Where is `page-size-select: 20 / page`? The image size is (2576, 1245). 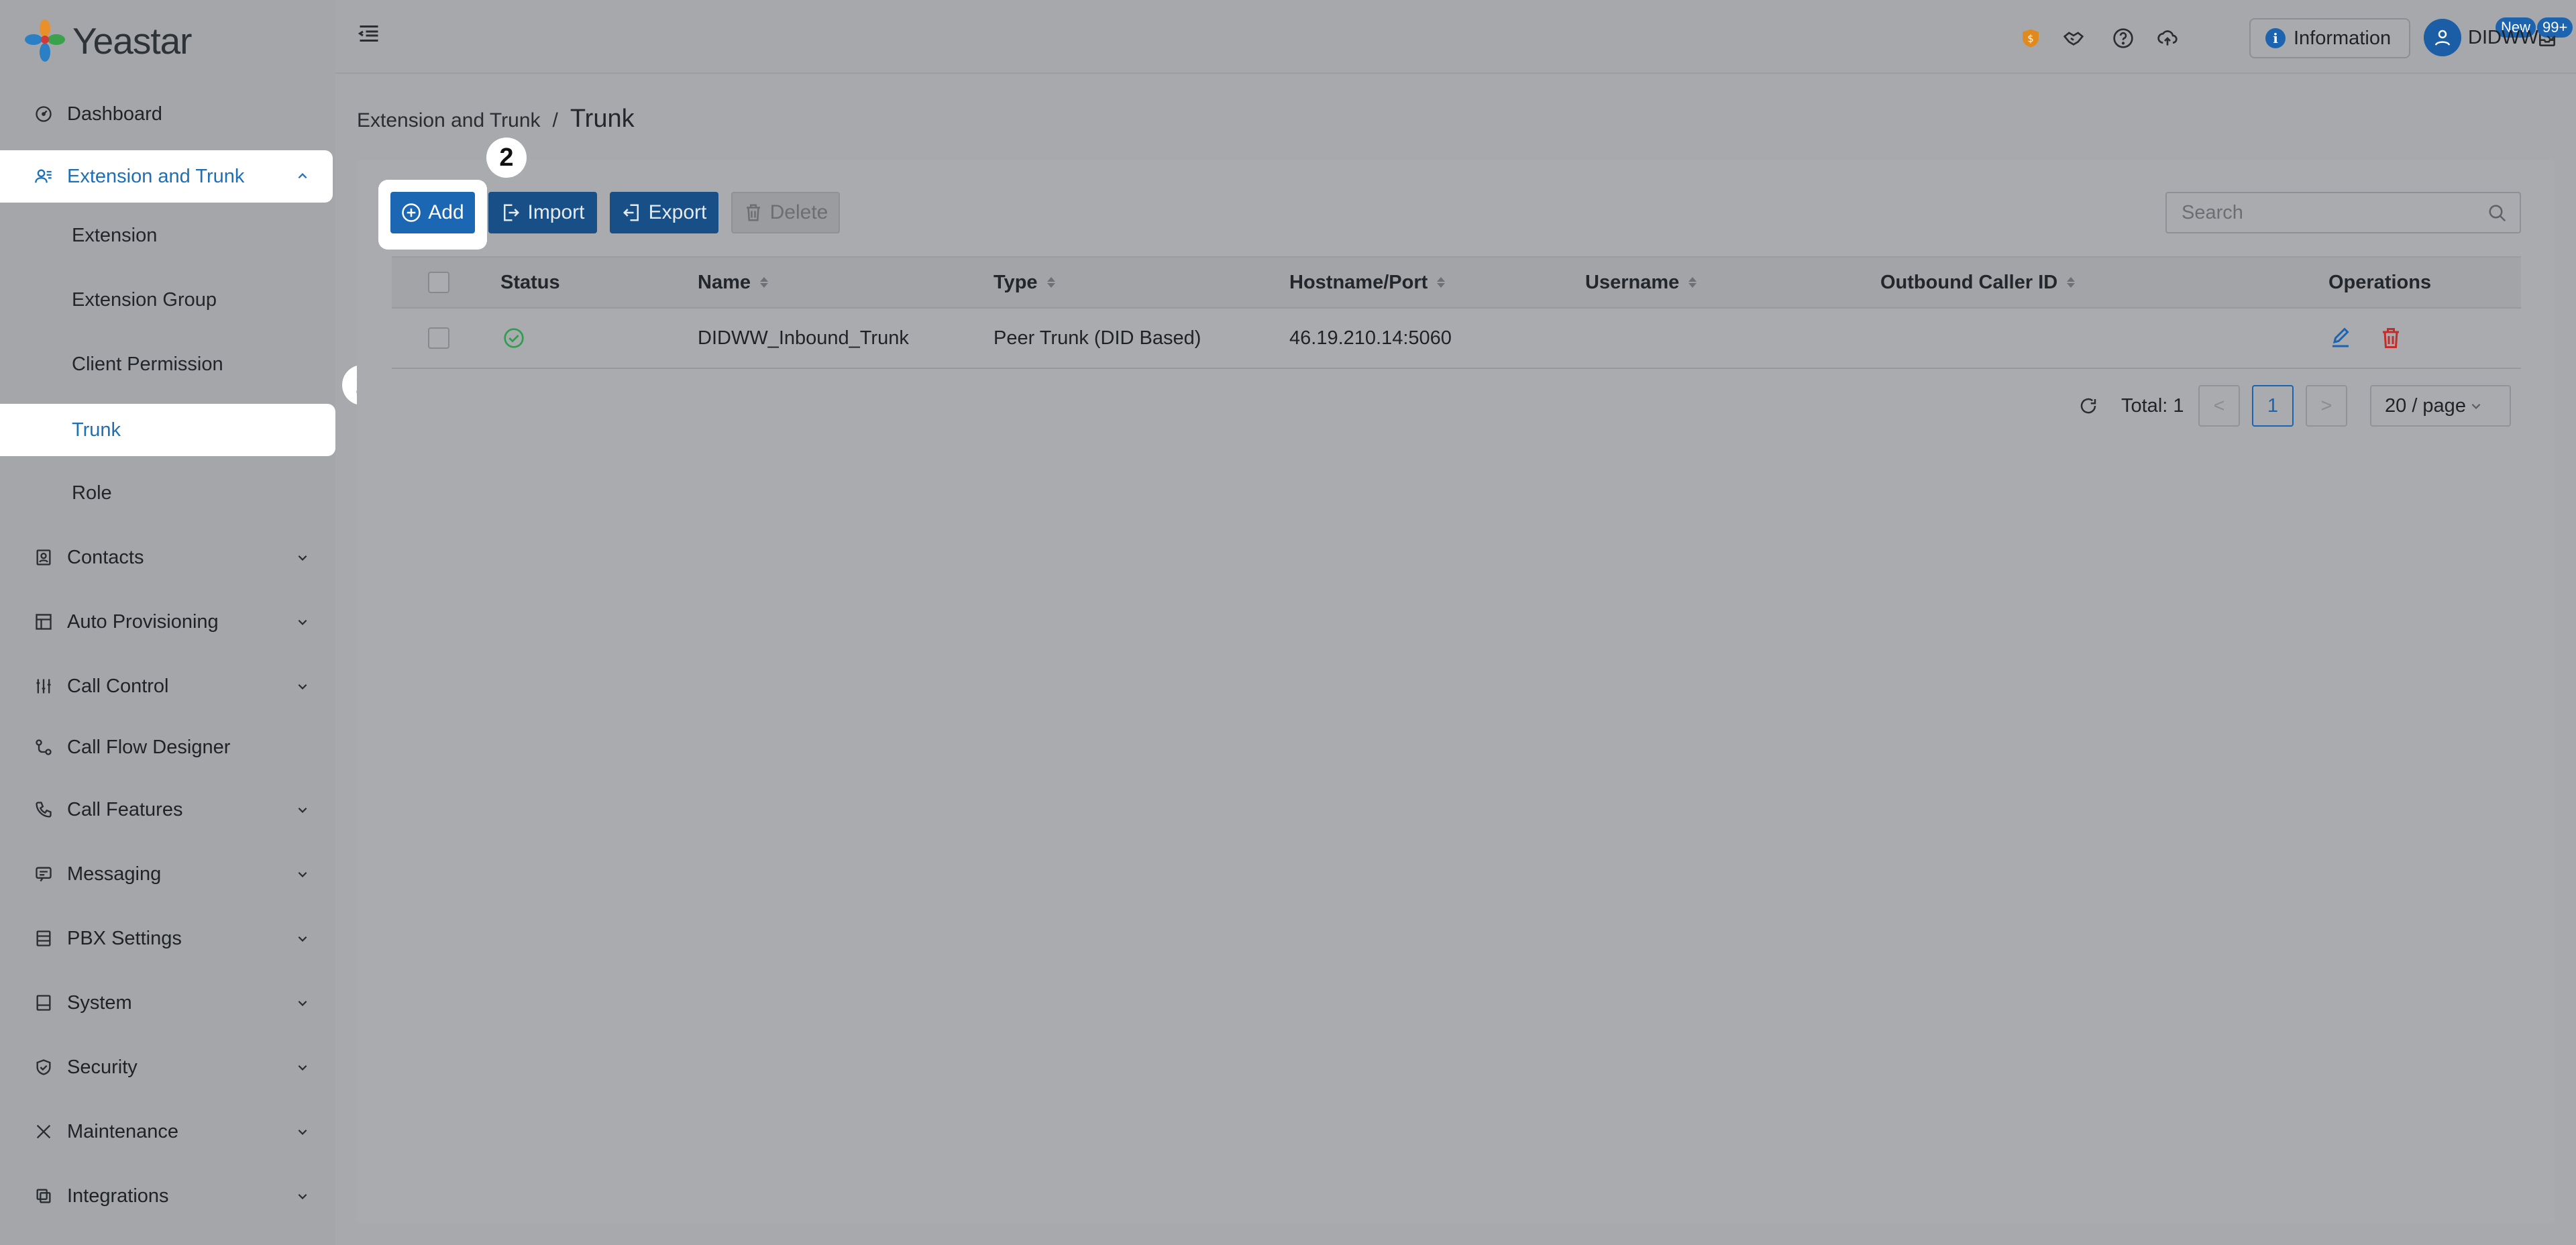 page-size-select: 20 / page is located at coordinates (2440, 406).